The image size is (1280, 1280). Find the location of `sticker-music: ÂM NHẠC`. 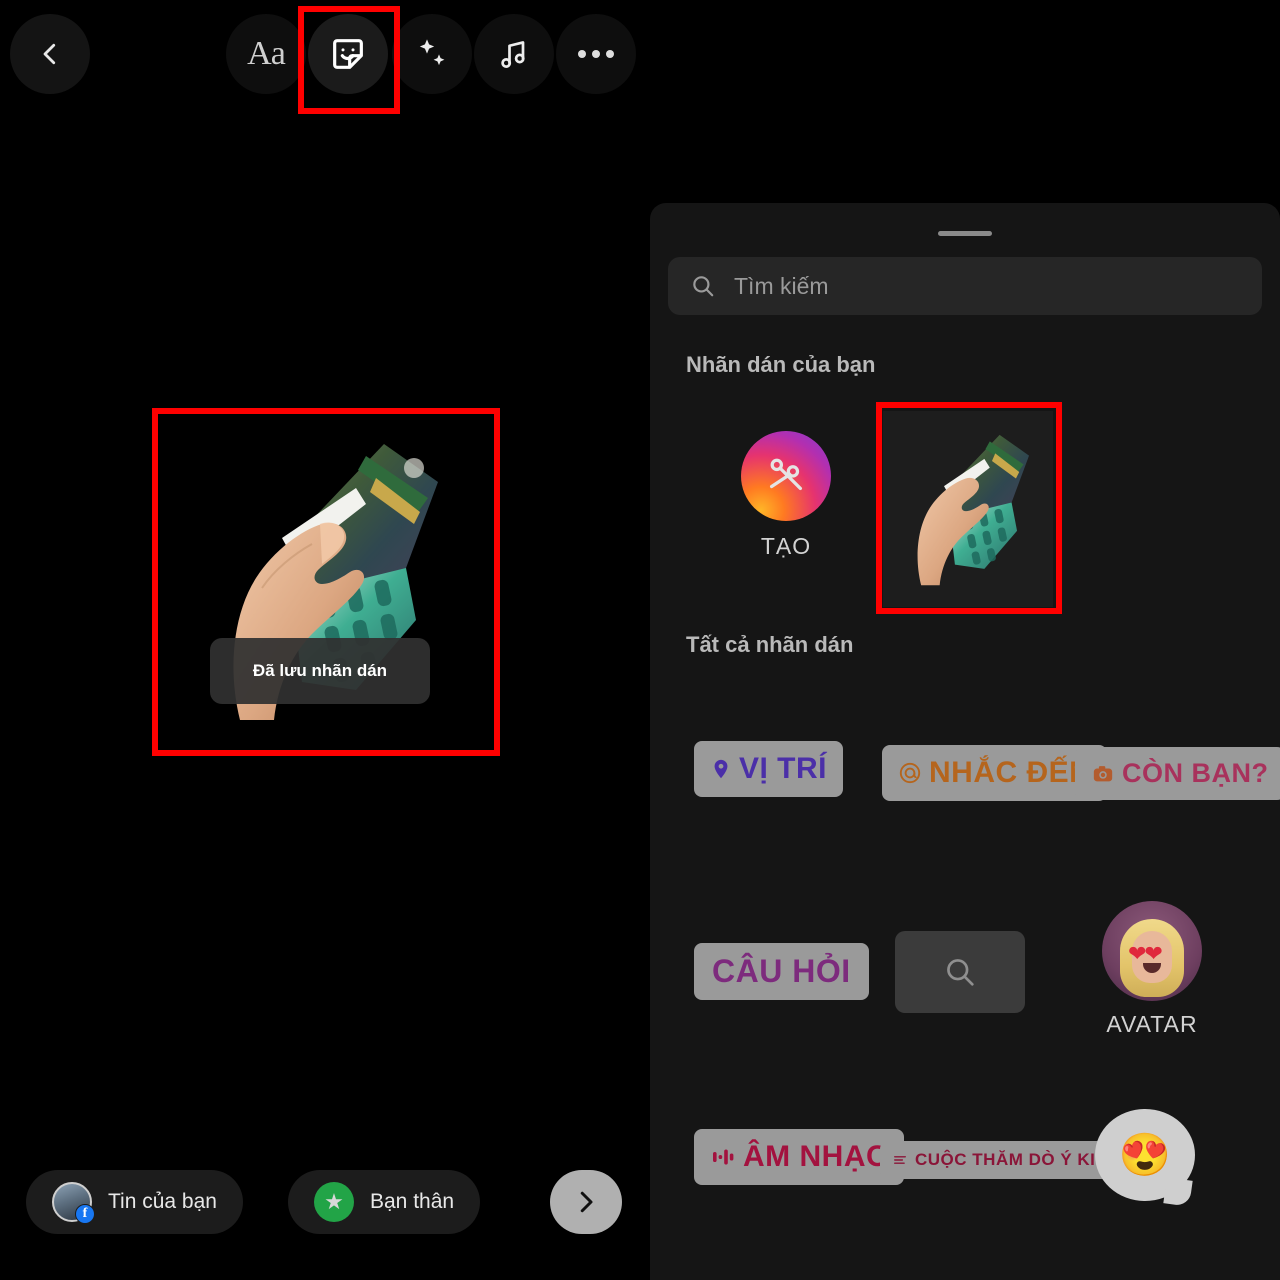

sticker-music: ÂM NHẠC is located at coordinates (799, 1157).